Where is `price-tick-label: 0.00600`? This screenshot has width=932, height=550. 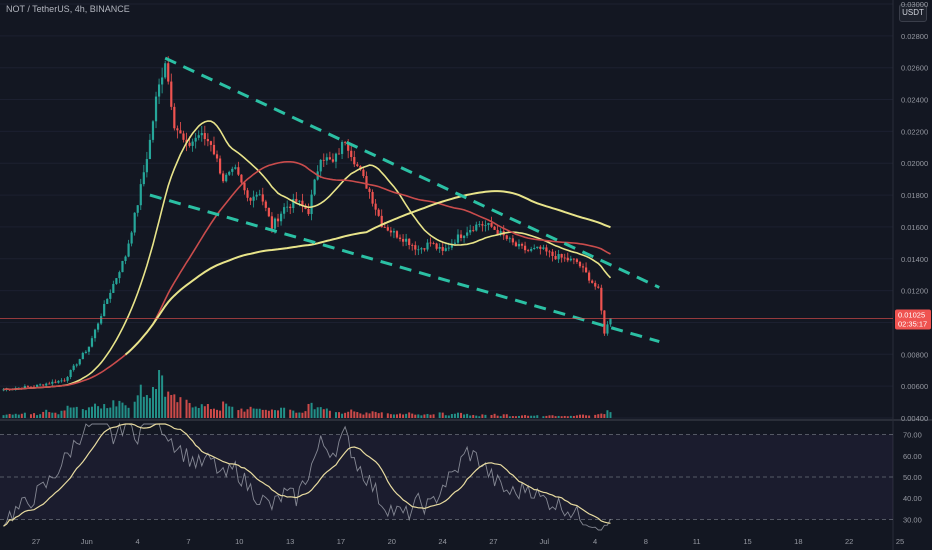 price-tick-label: 0.00600 is located at coordinates (914, 386).